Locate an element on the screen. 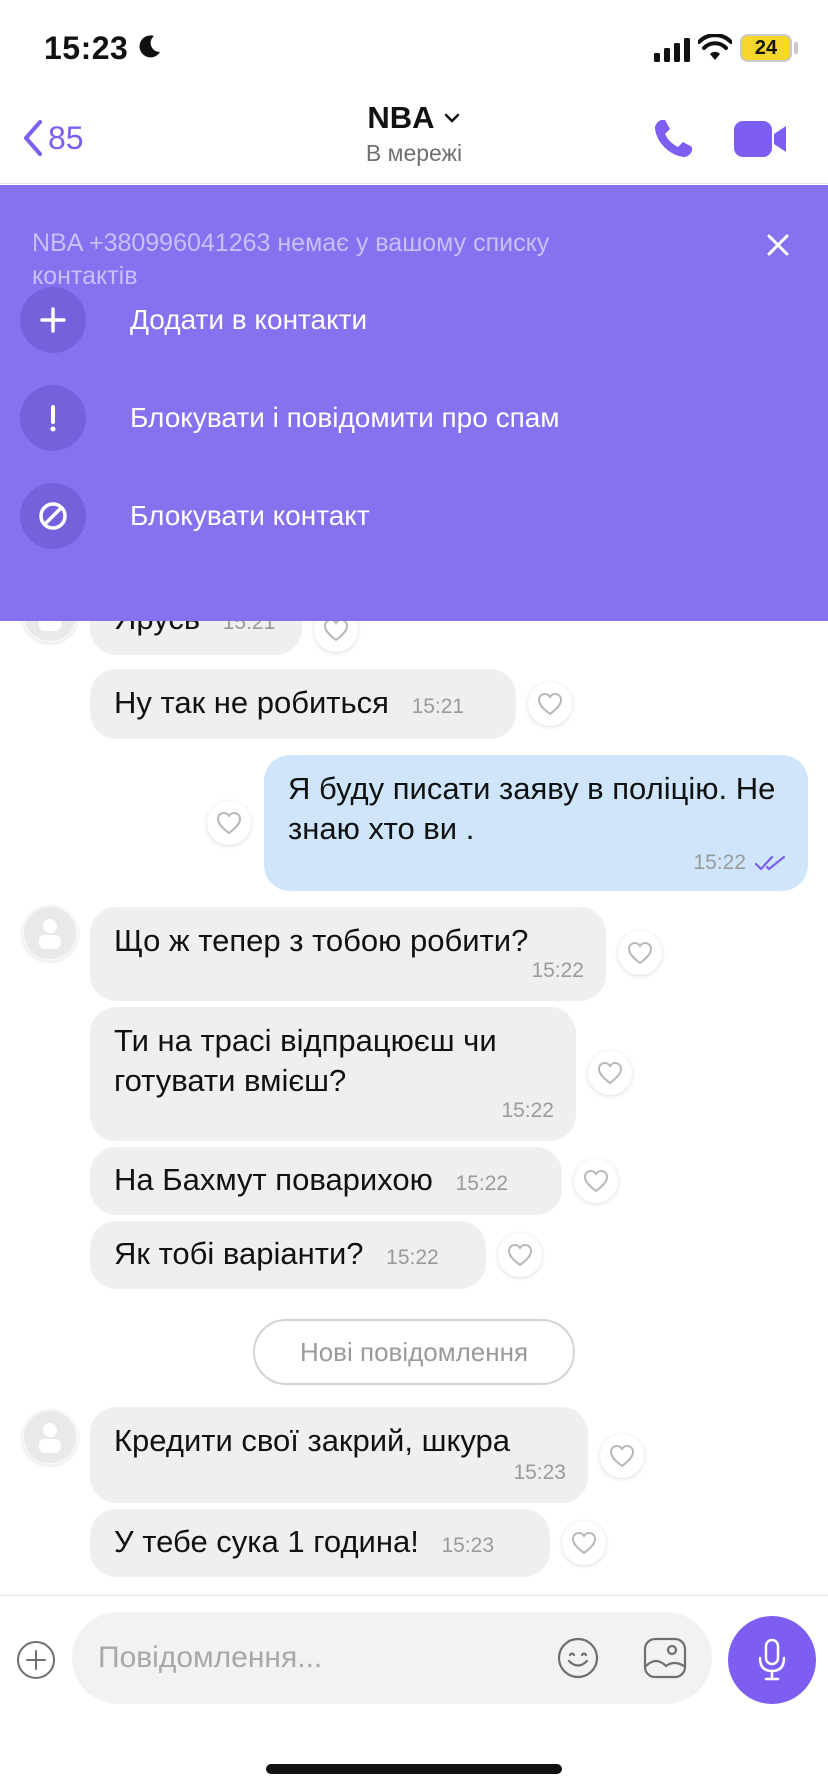  block-report-spam-label: Блокувати і повідомити про спам is located at coordinates (345, 417).